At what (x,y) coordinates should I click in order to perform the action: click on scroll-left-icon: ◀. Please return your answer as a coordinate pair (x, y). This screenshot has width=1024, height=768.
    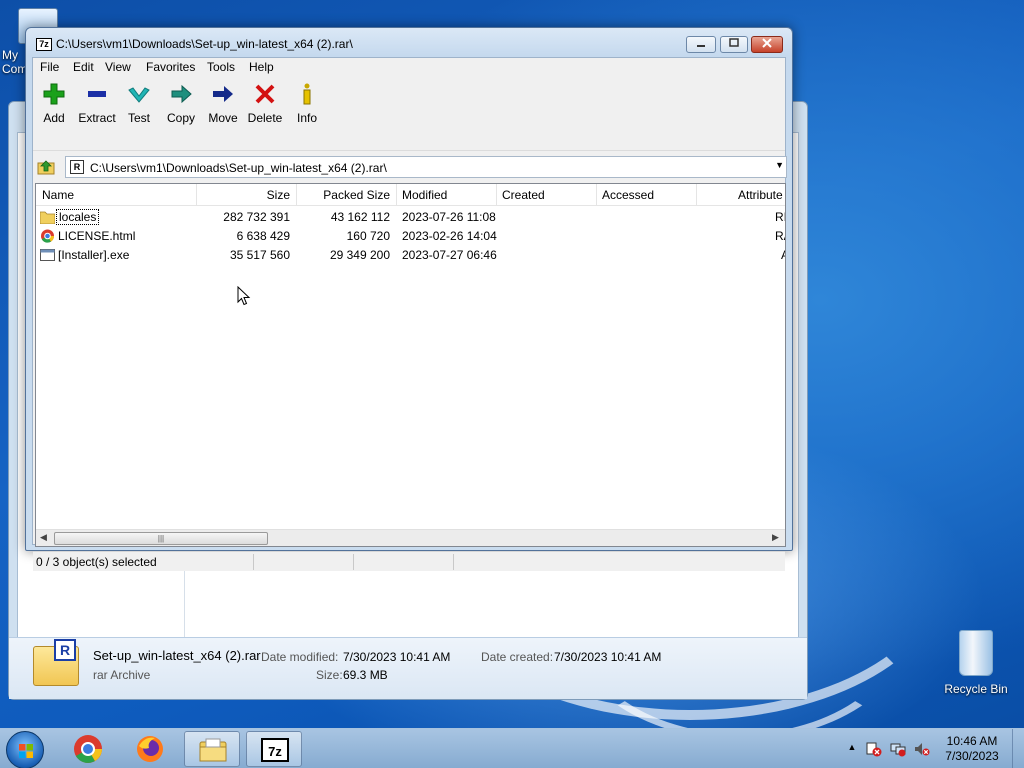
    Looking at the image, I should click on (43, 537).